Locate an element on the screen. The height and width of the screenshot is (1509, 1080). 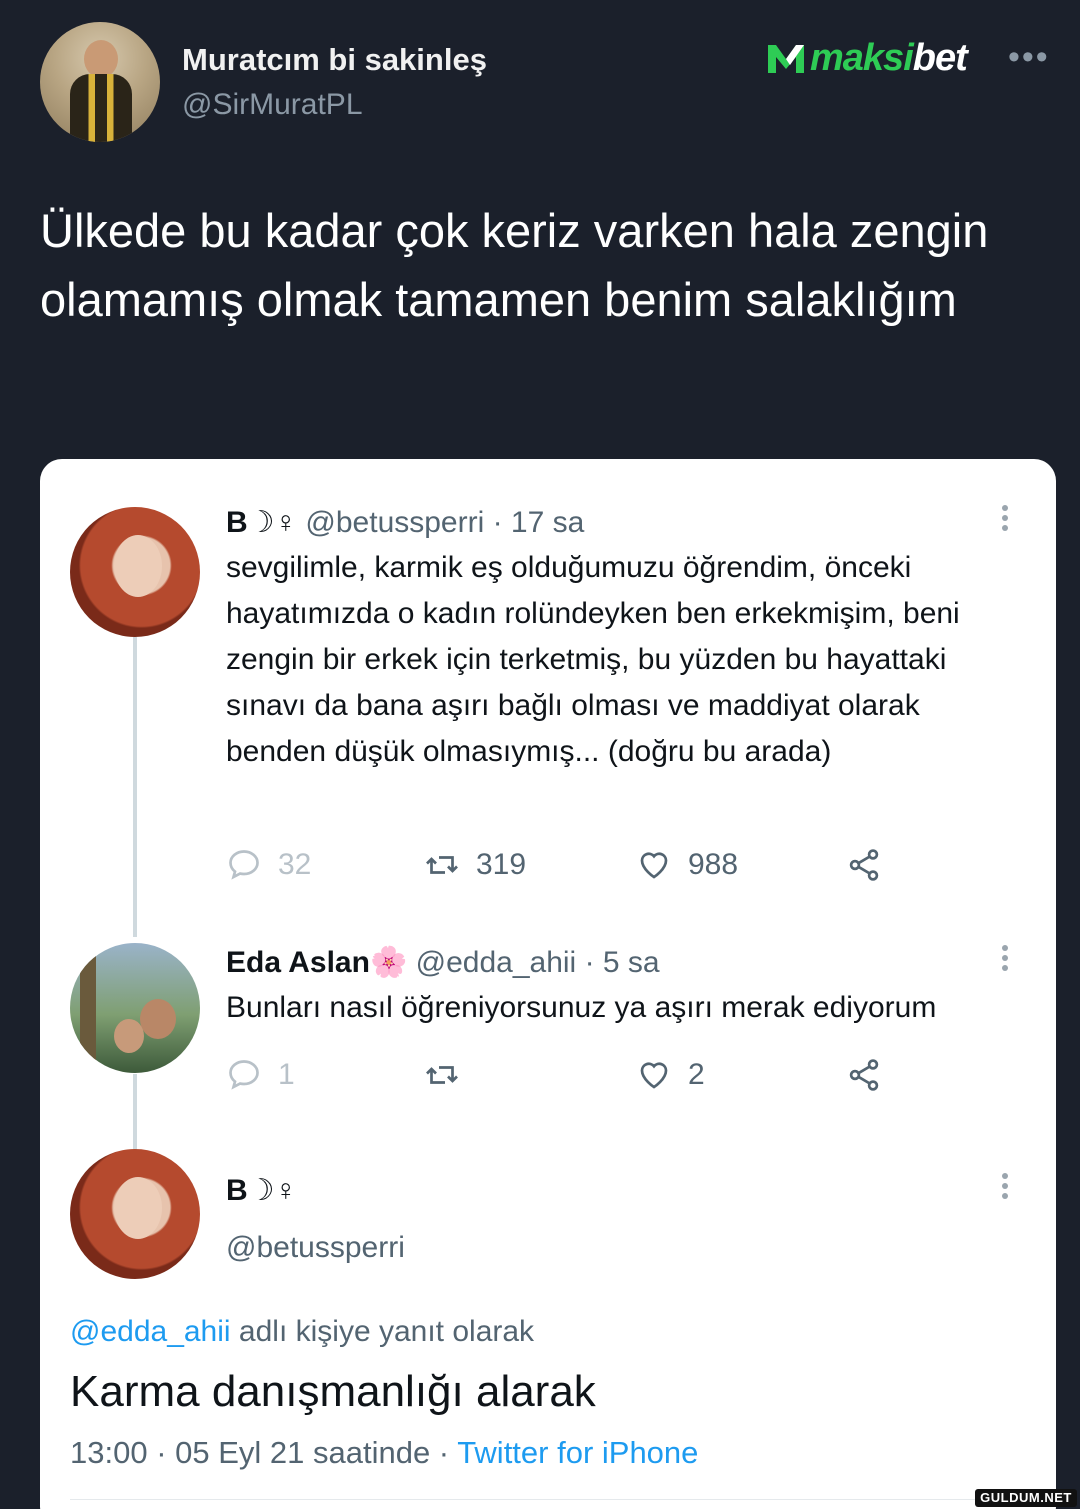
tweet-meta: B☽♀ @betussperri · 17 sa is located at coordinates (405, 522).